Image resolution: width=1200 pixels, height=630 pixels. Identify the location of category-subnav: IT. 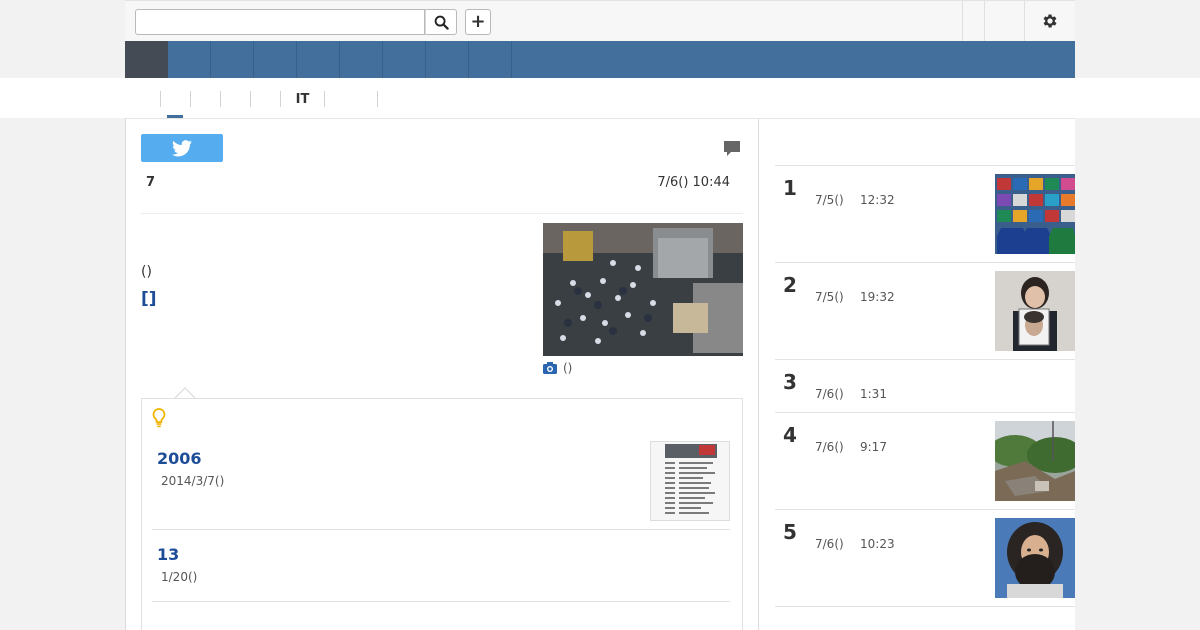
(600, 98).